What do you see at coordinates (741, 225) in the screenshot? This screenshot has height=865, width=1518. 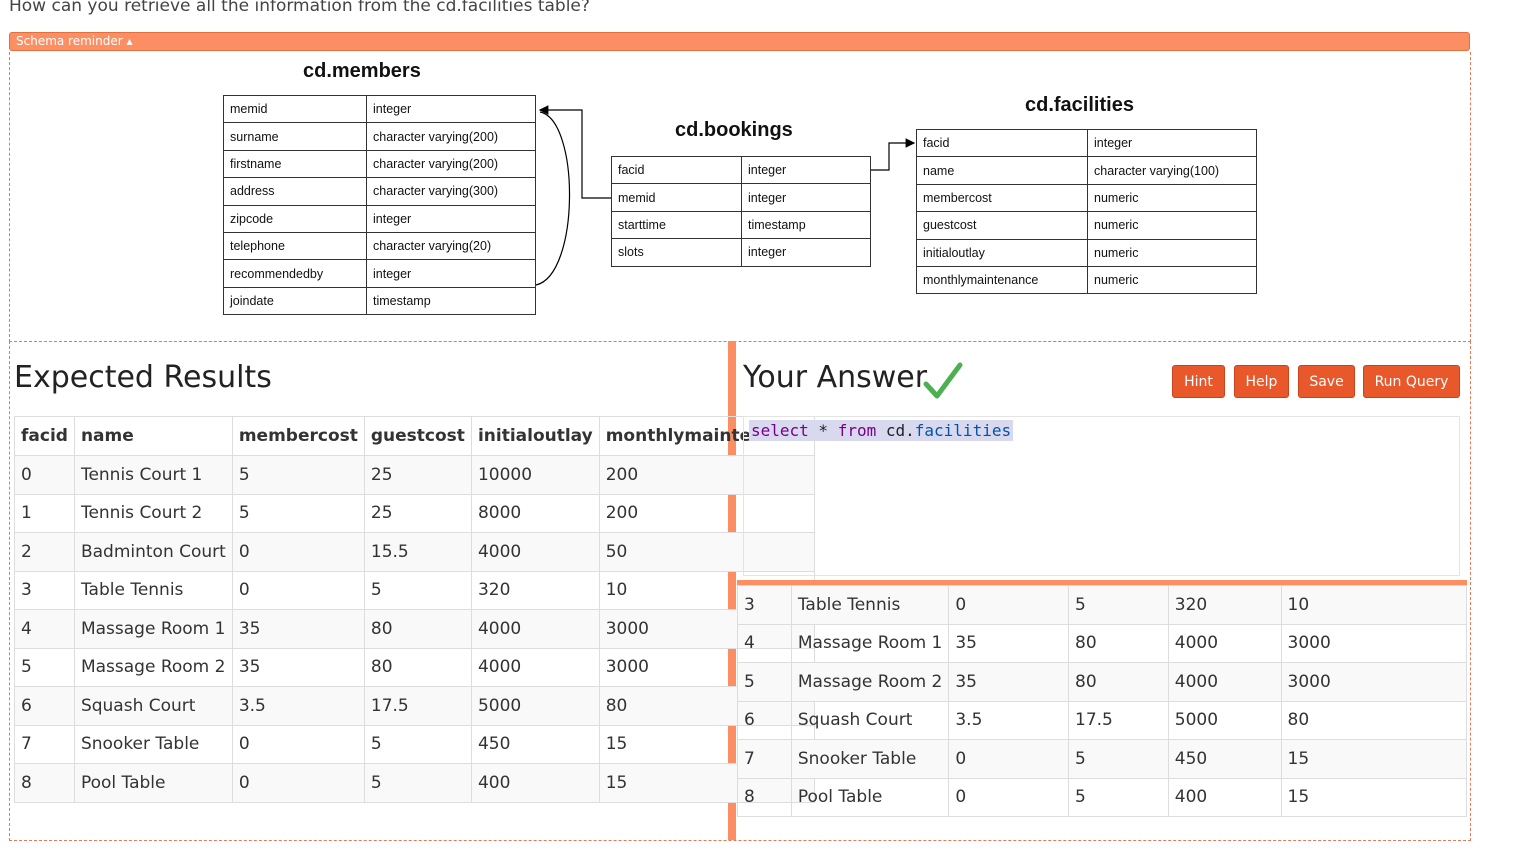 I see `schema-row: starttime timestamp` at bounding box center [741, 225].